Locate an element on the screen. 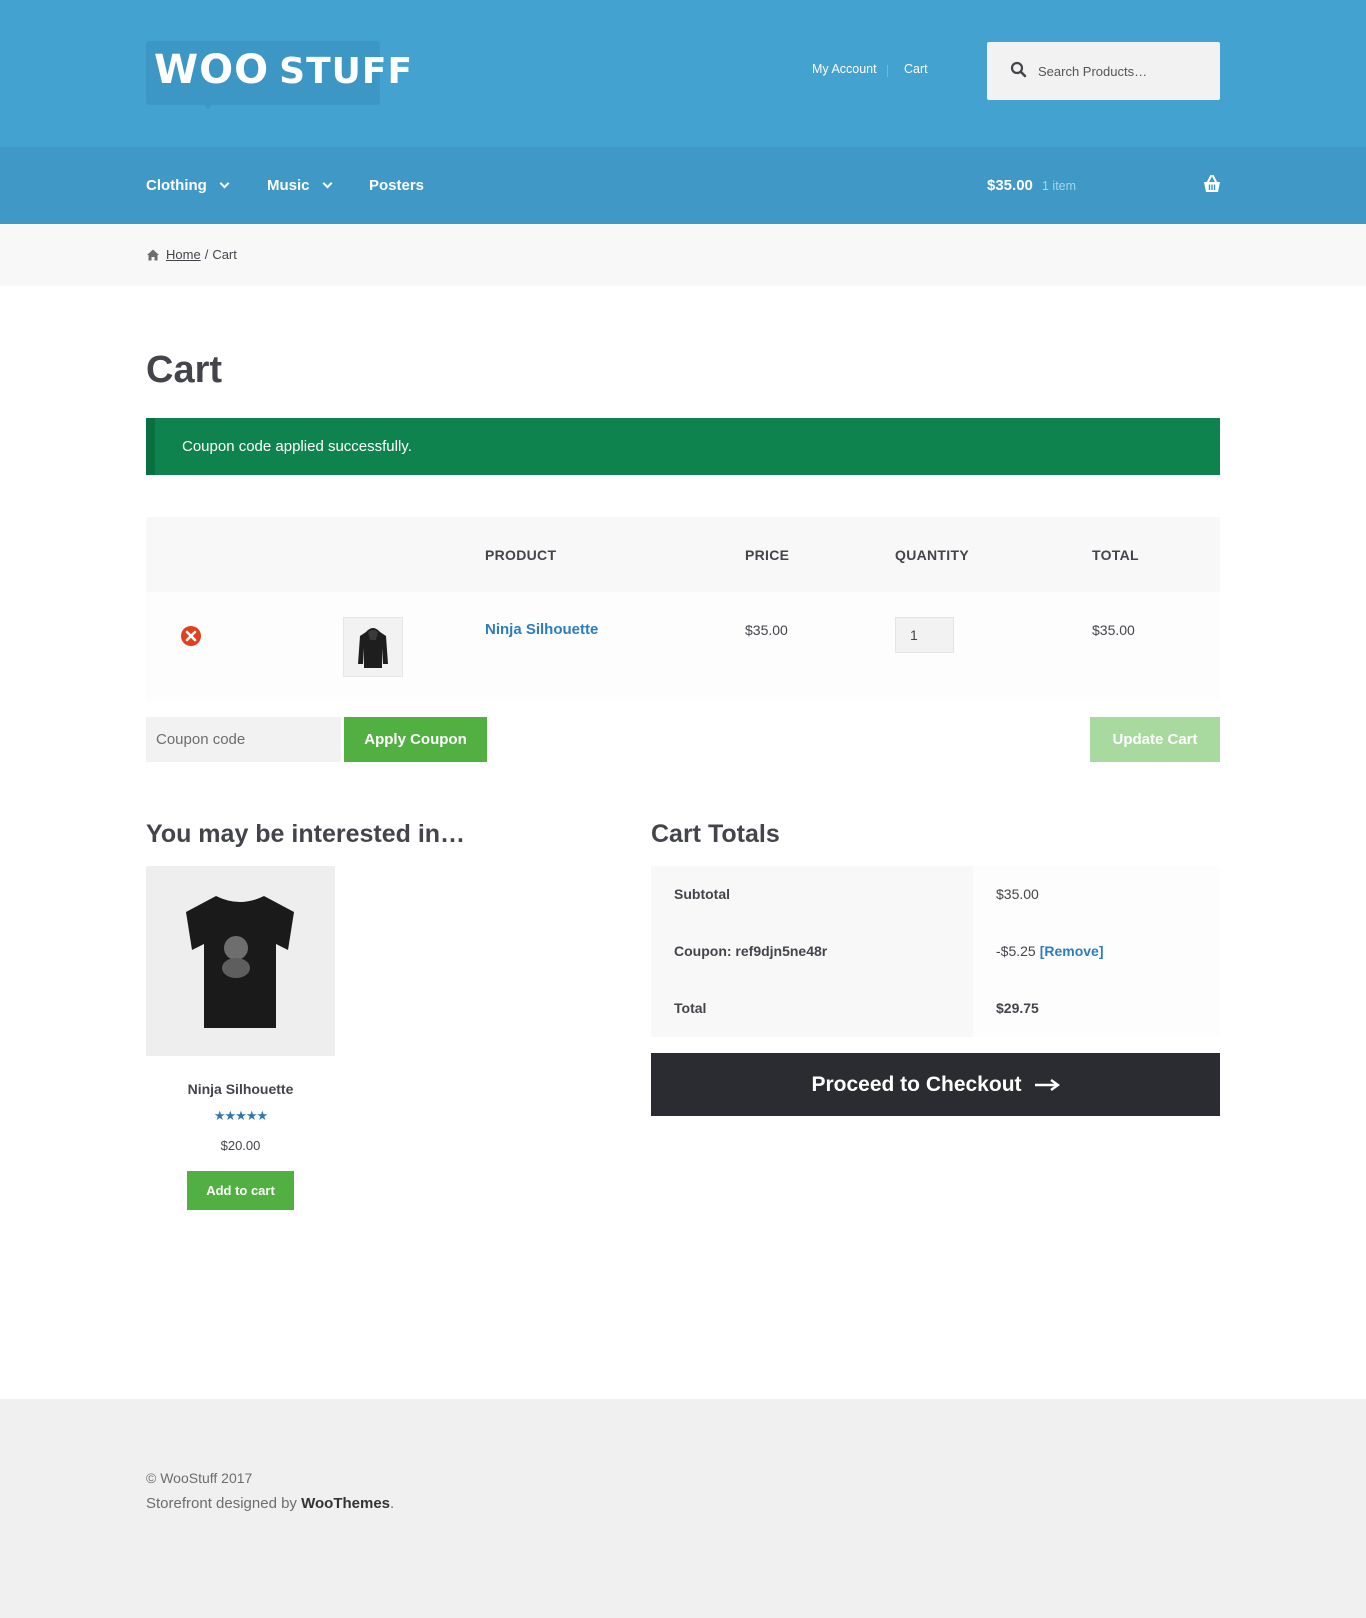  coupon-value-wrap: -$5.25 [Remove] is located at coordinates (1050, 951).